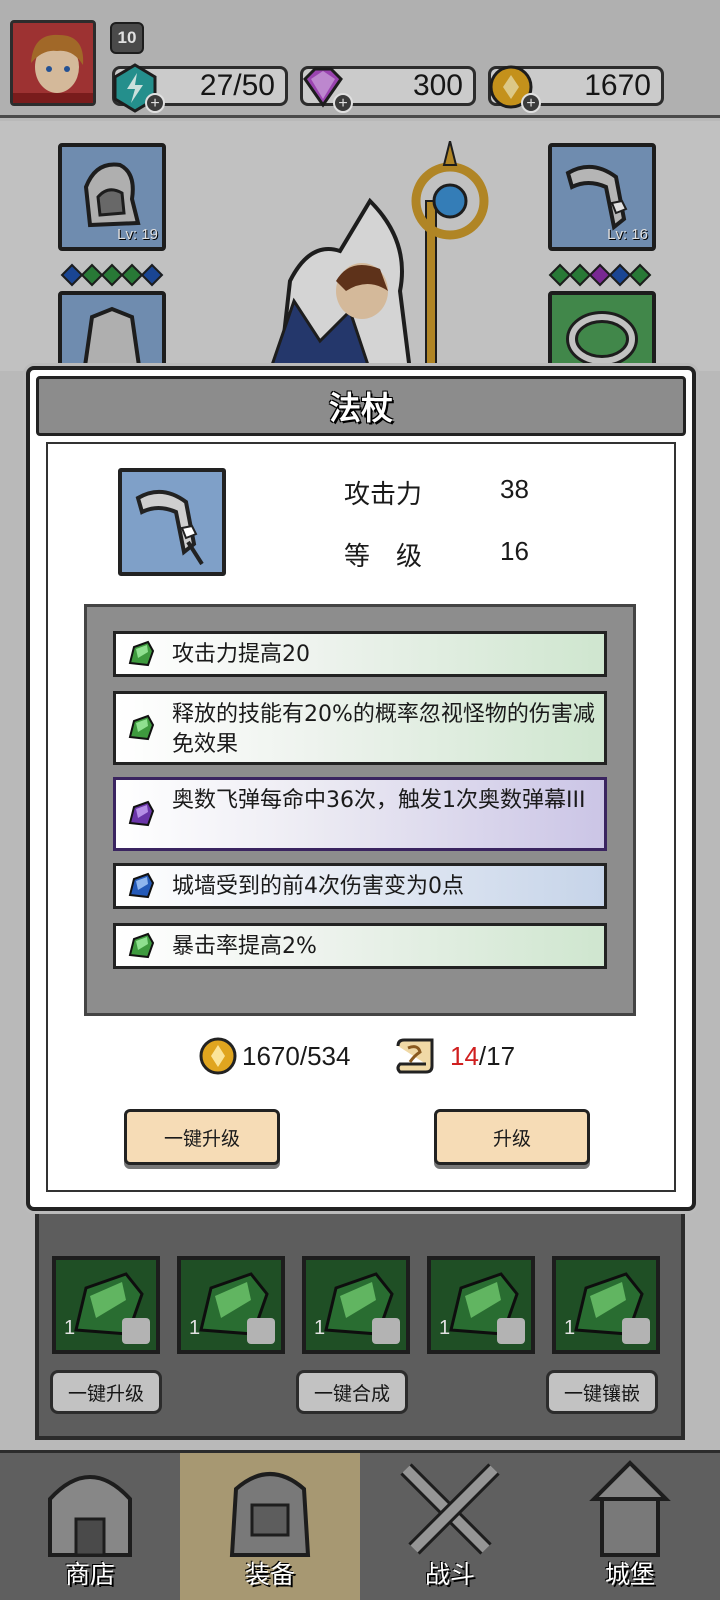  I want to click on upgrade-all-button: 一键升级, so click(202, 1137).